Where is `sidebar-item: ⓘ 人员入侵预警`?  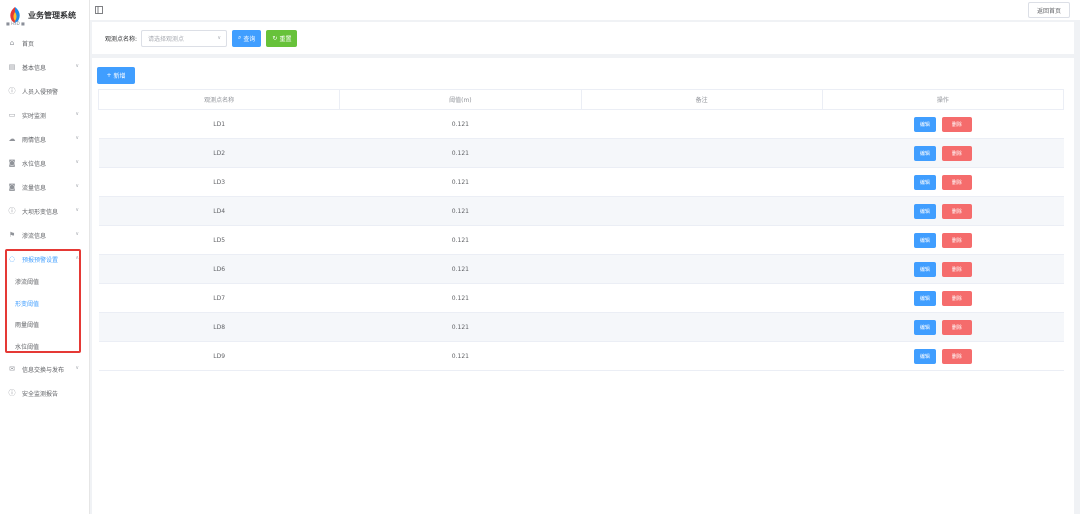 sidebar-item: ⓘ 人员入侵预警 is located at coordinates (44, 91).